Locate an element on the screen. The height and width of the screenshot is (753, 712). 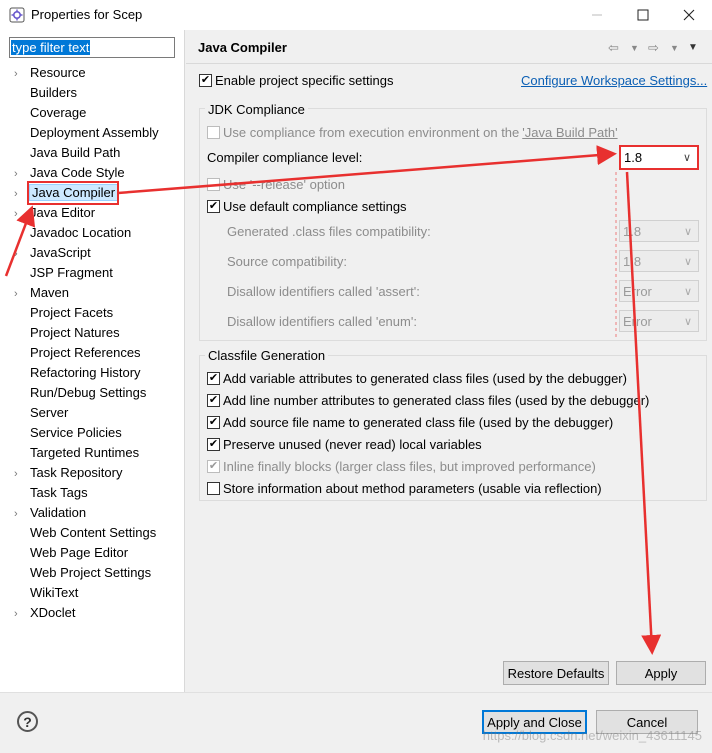
arrow-to-compliance-level is located at coordinates (367, 170).